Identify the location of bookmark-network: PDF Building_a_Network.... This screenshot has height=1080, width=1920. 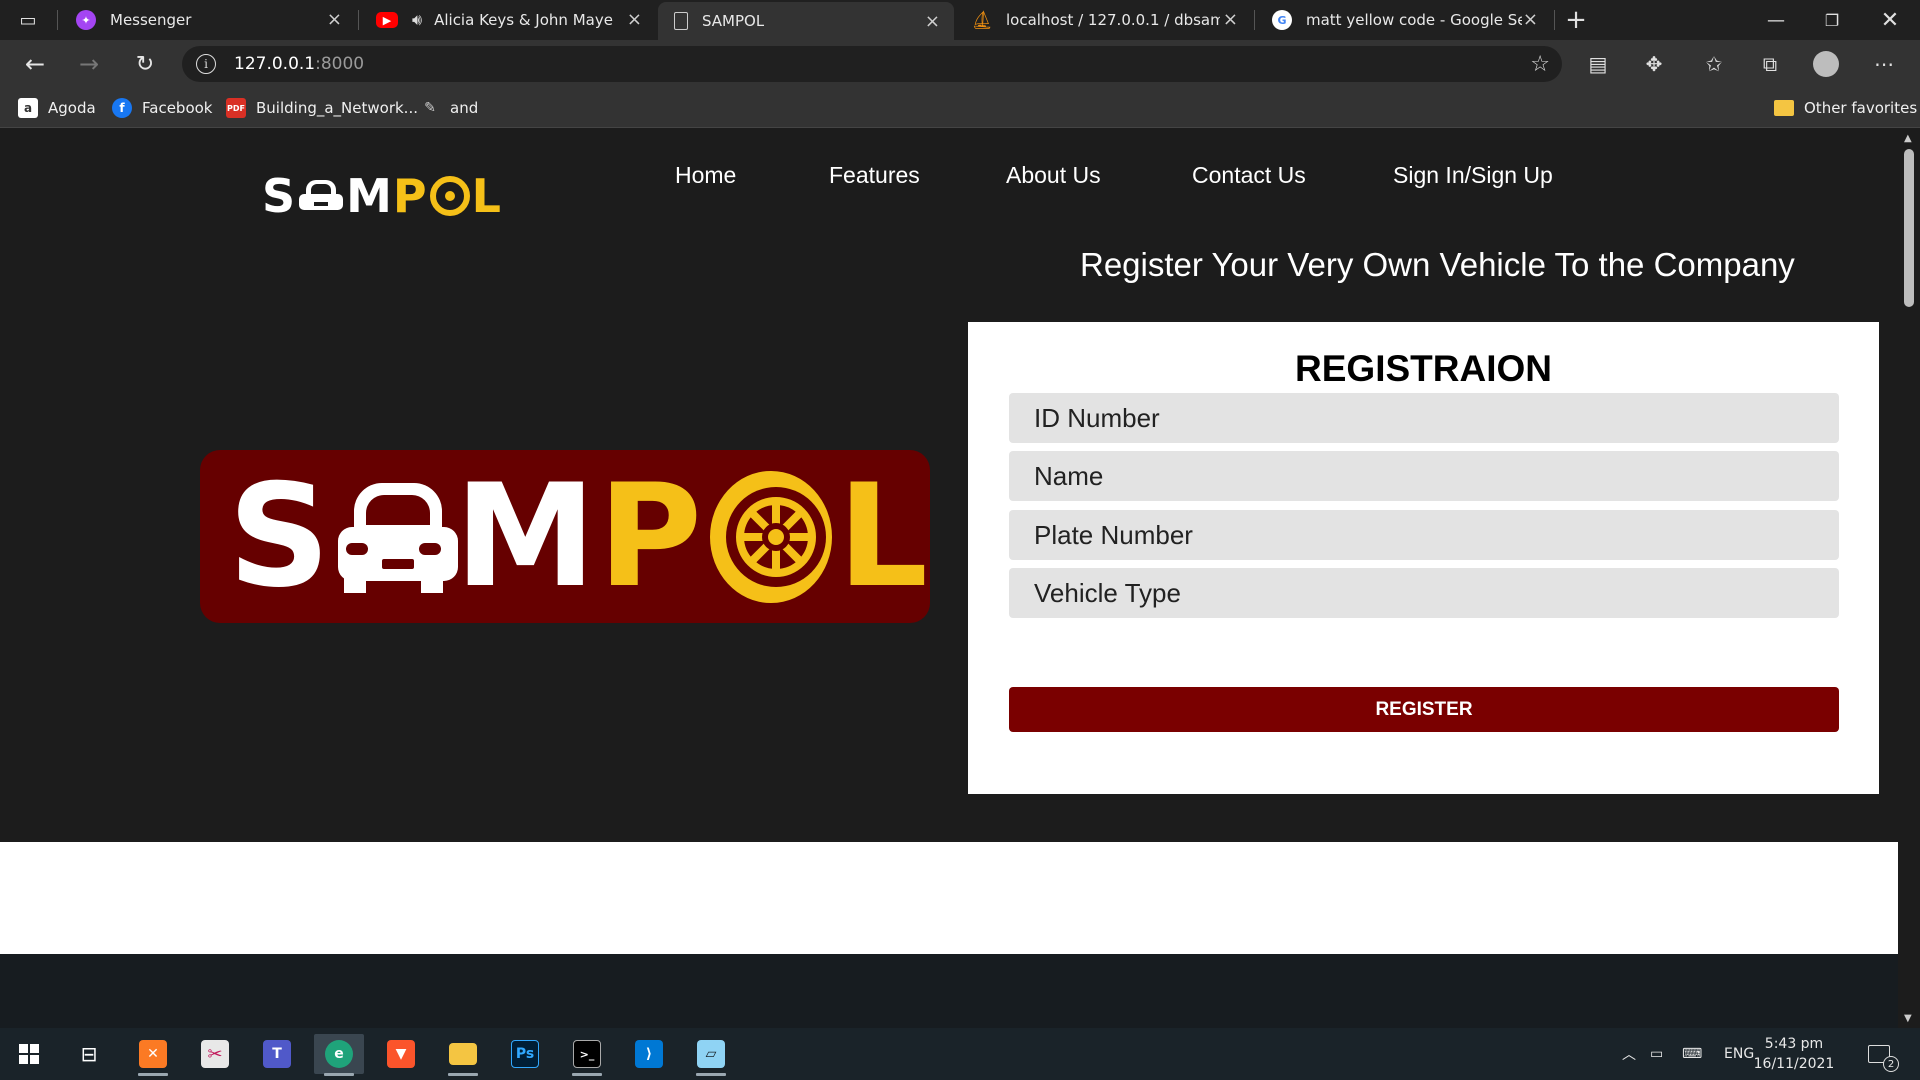
(322, 108).